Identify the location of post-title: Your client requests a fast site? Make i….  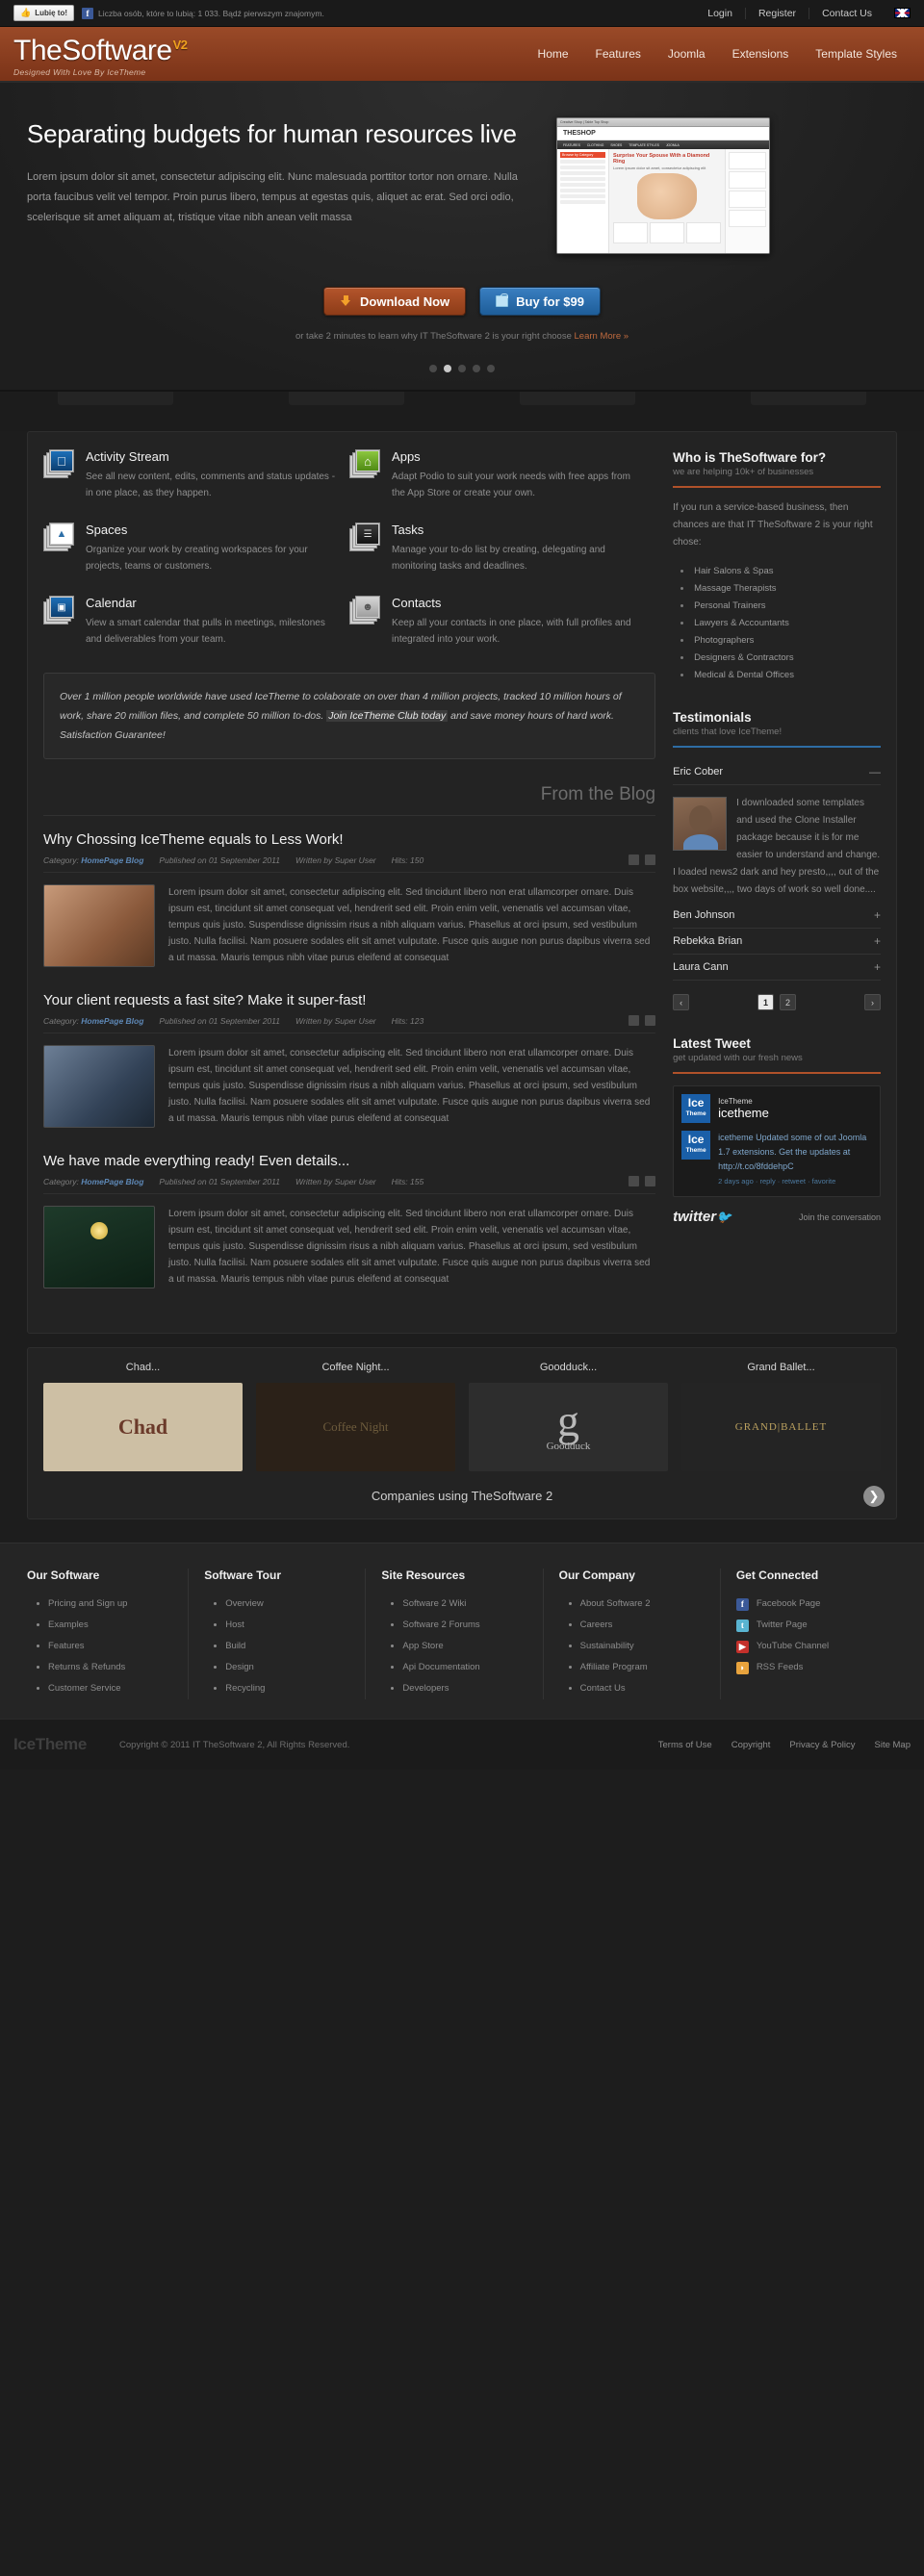
(349, 1000).